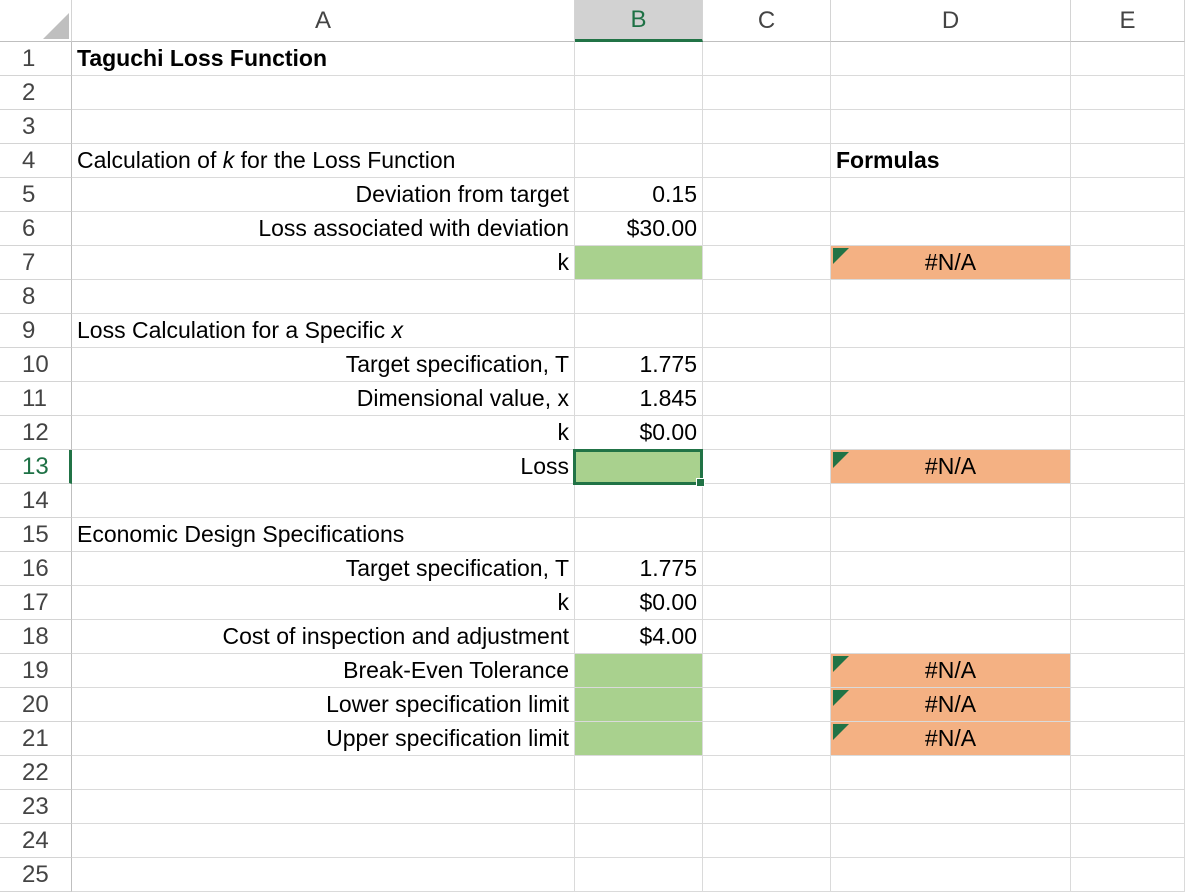  I want to click on cell-e15, so click(1128, 535).